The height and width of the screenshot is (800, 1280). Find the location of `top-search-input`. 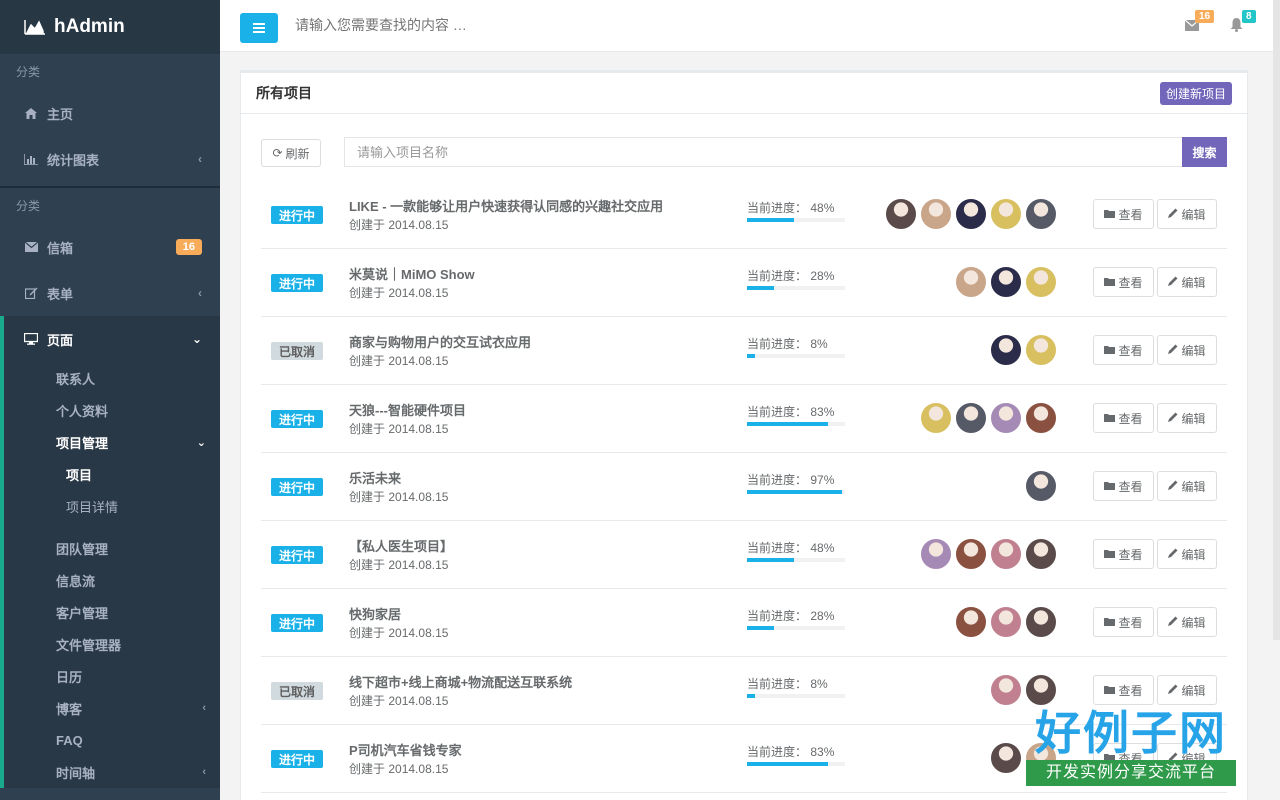

top-search-input is located at coordinates (495, 25).